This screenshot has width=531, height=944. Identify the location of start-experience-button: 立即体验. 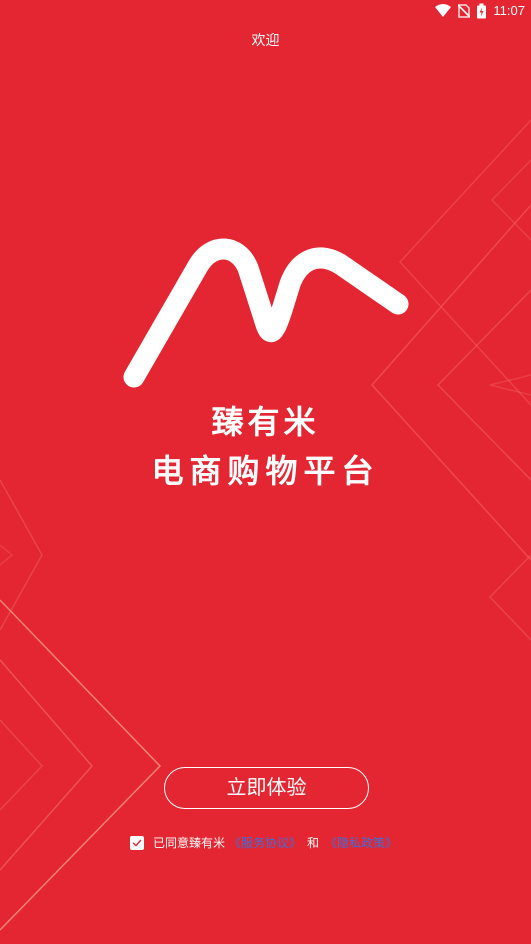
(266, 788).